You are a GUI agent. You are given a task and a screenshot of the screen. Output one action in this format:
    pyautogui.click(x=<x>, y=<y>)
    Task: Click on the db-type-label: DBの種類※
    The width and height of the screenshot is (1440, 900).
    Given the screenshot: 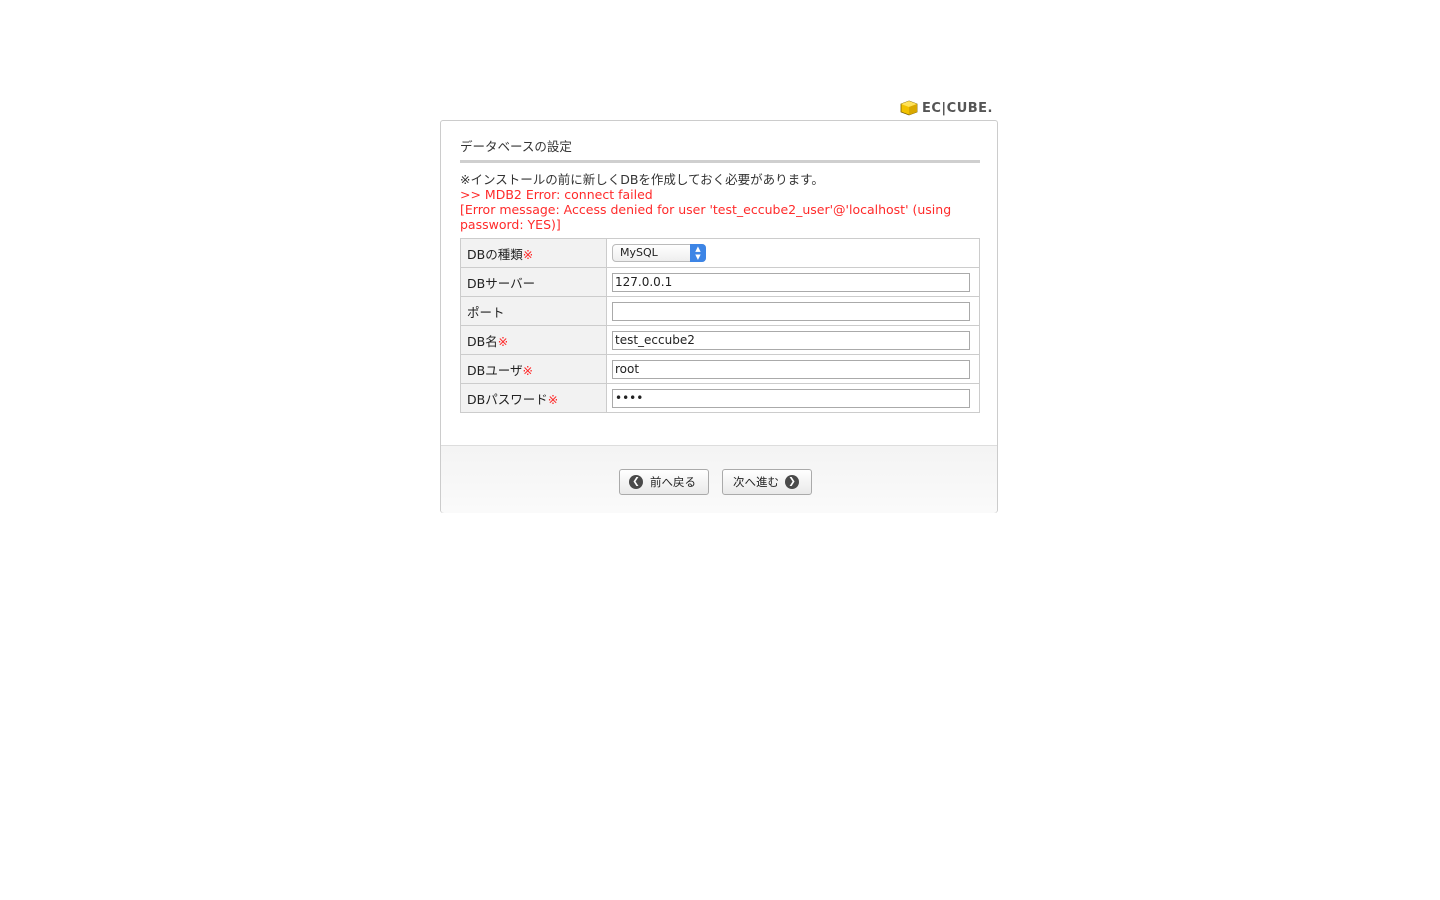 What is the action you would take?
    pyautogui.click(x=533, y=253)
    